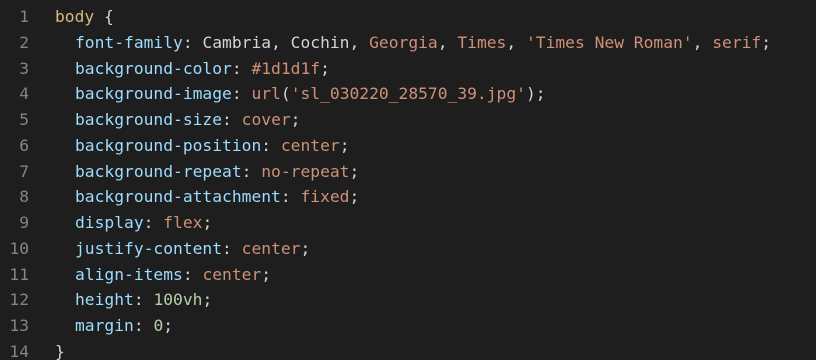 This screenshot has width=816, height=360. I want to click on line-number: 2, so click(24, 42).